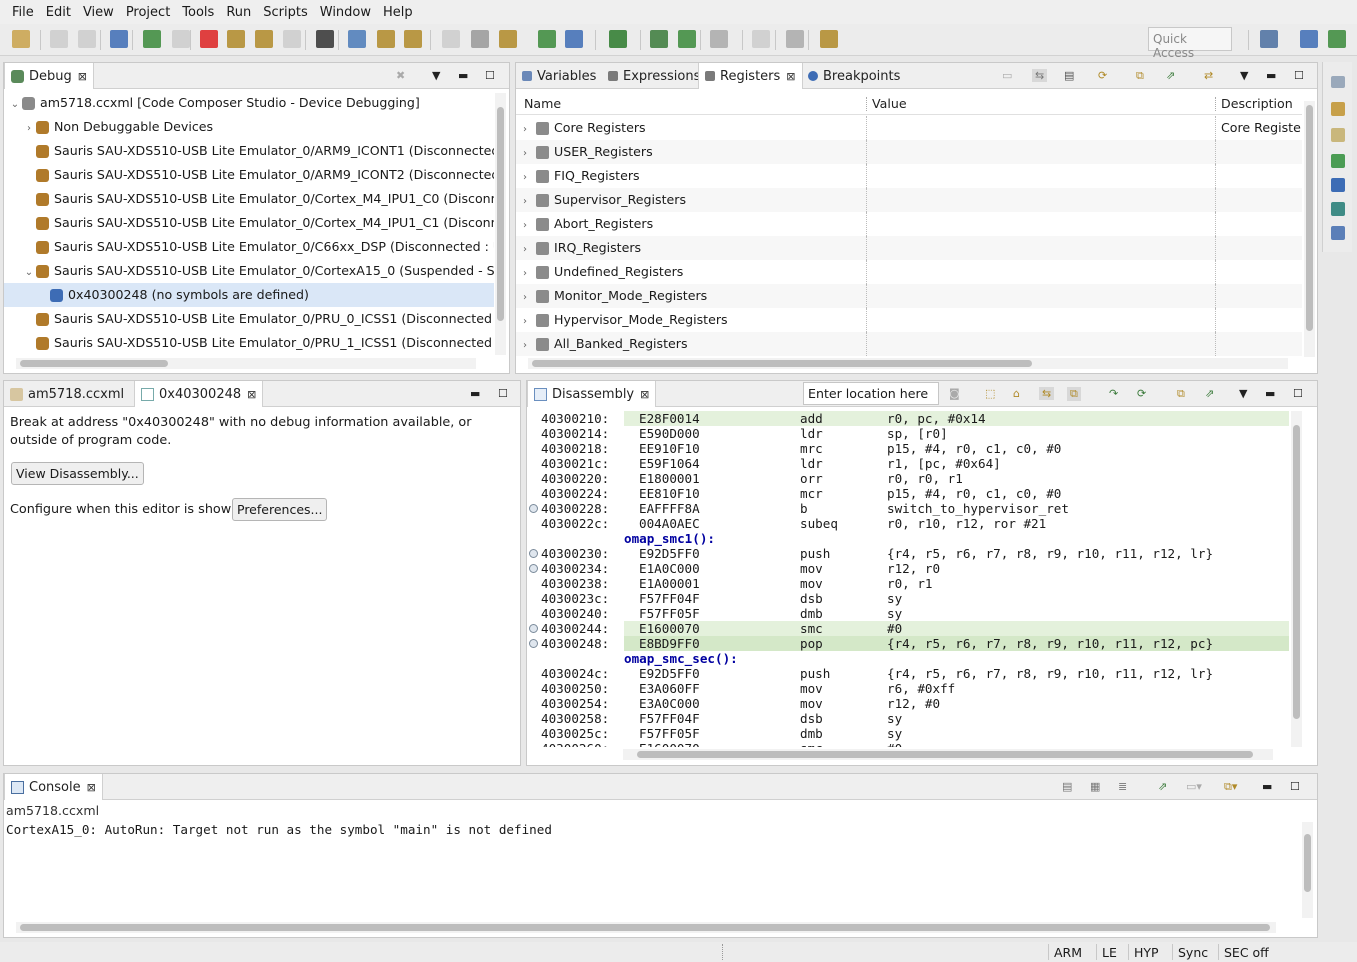 This screenshot has height=962, width=1357. What do you see at coordinates (246, 363) in the screenshot?
I see `debug-hscroll` at bounding box center [246, 363].